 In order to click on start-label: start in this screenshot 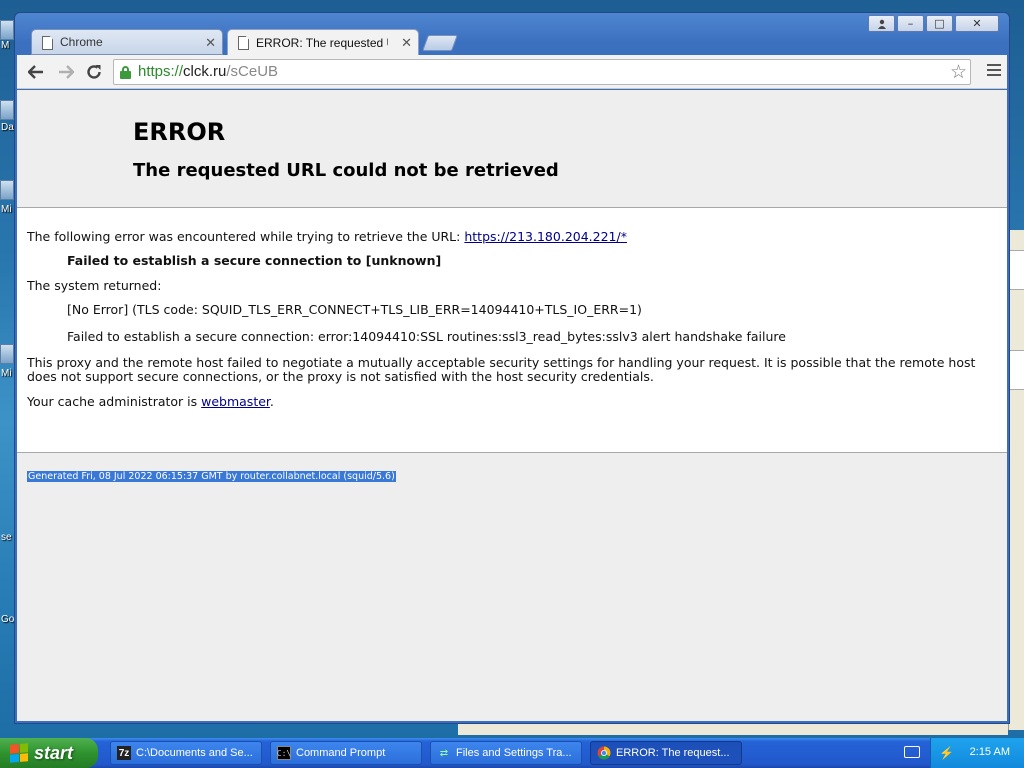, I will do `click(54, 752)`.